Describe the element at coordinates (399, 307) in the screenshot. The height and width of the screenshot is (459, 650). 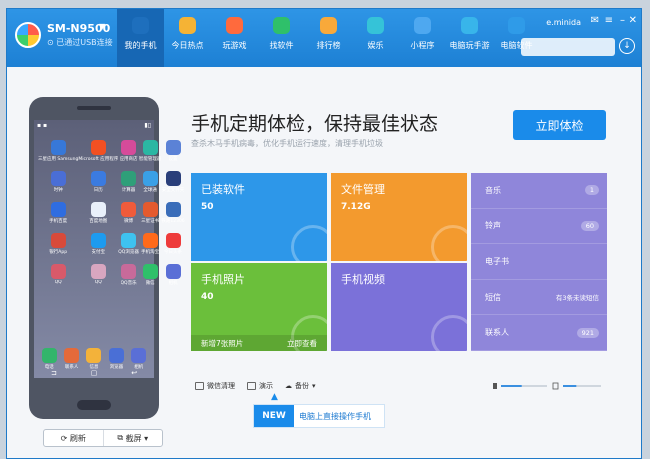
I see `tile-videos: 手机视频` at that location.